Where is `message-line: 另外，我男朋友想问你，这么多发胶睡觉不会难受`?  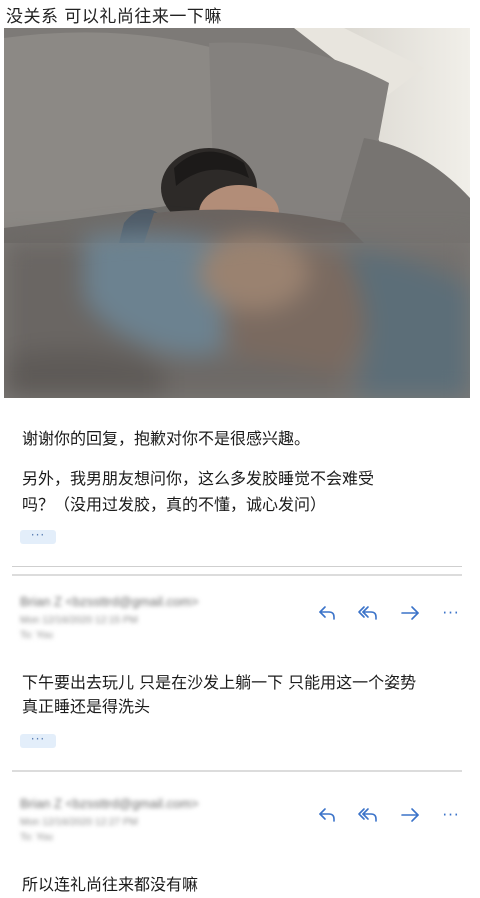
message-line: 另外，我男朋友想问你，这么多发胶睡觉不会难受 is located at coordinates (198, 478).